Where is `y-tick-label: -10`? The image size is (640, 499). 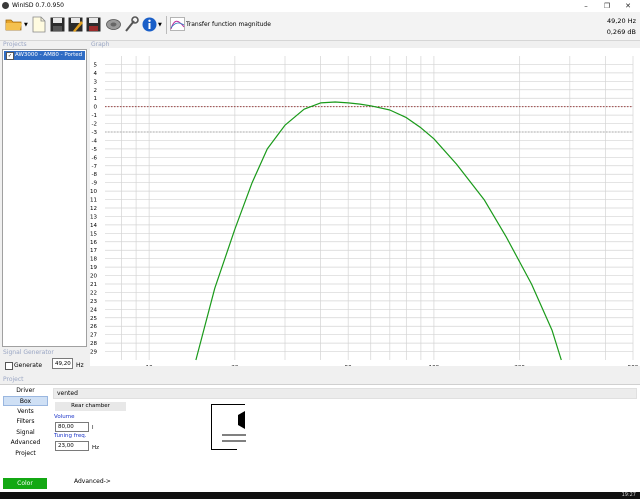
y-tick-label: -10 is located at coordinates (93, 192).